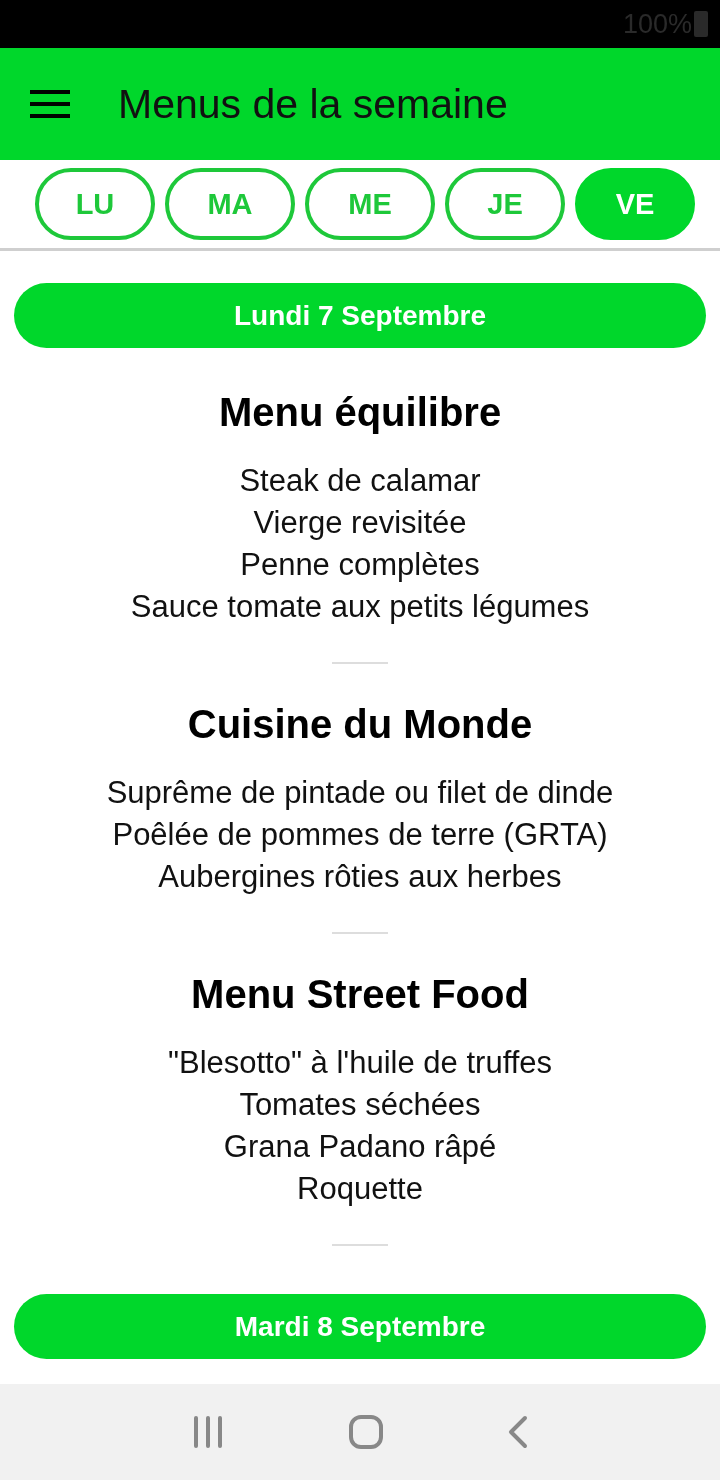 This screenshot has height=1480, width=720. Describe the element at coordinates (360, 994) in the screenshot. I see `menu-title: Menu Street Food` at that location.